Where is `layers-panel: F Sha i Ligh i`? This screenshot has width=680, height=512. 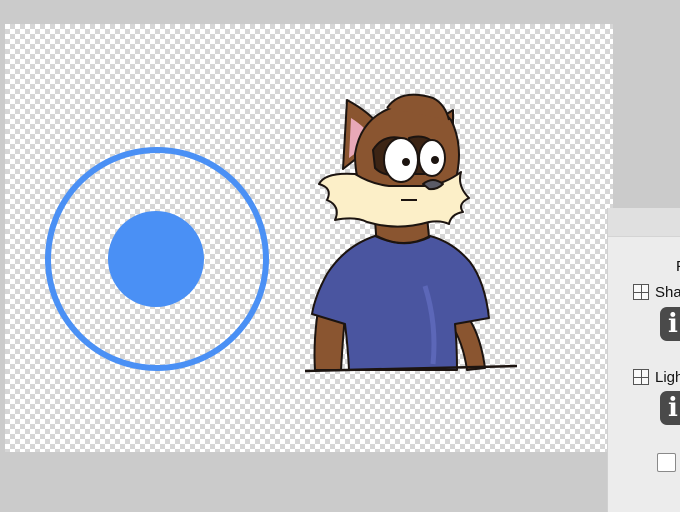
layers-panel: F Sha i Ligh i is located at coordinates (643, 360).